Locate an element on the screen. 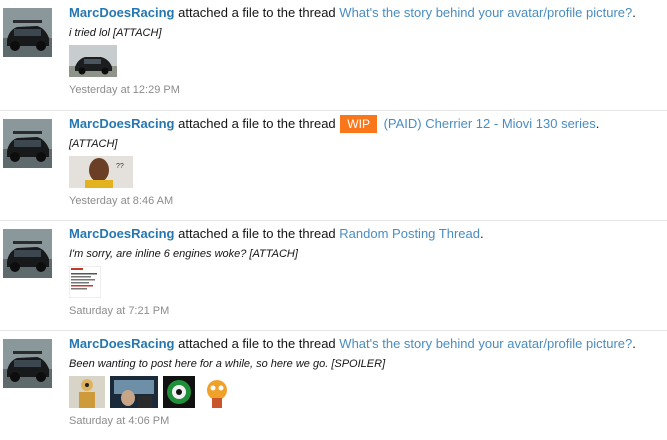 The height and width of the screenshot is (440, 667). post-date: Yesterday at 8:46 AM is located at coordinates (368, 201).